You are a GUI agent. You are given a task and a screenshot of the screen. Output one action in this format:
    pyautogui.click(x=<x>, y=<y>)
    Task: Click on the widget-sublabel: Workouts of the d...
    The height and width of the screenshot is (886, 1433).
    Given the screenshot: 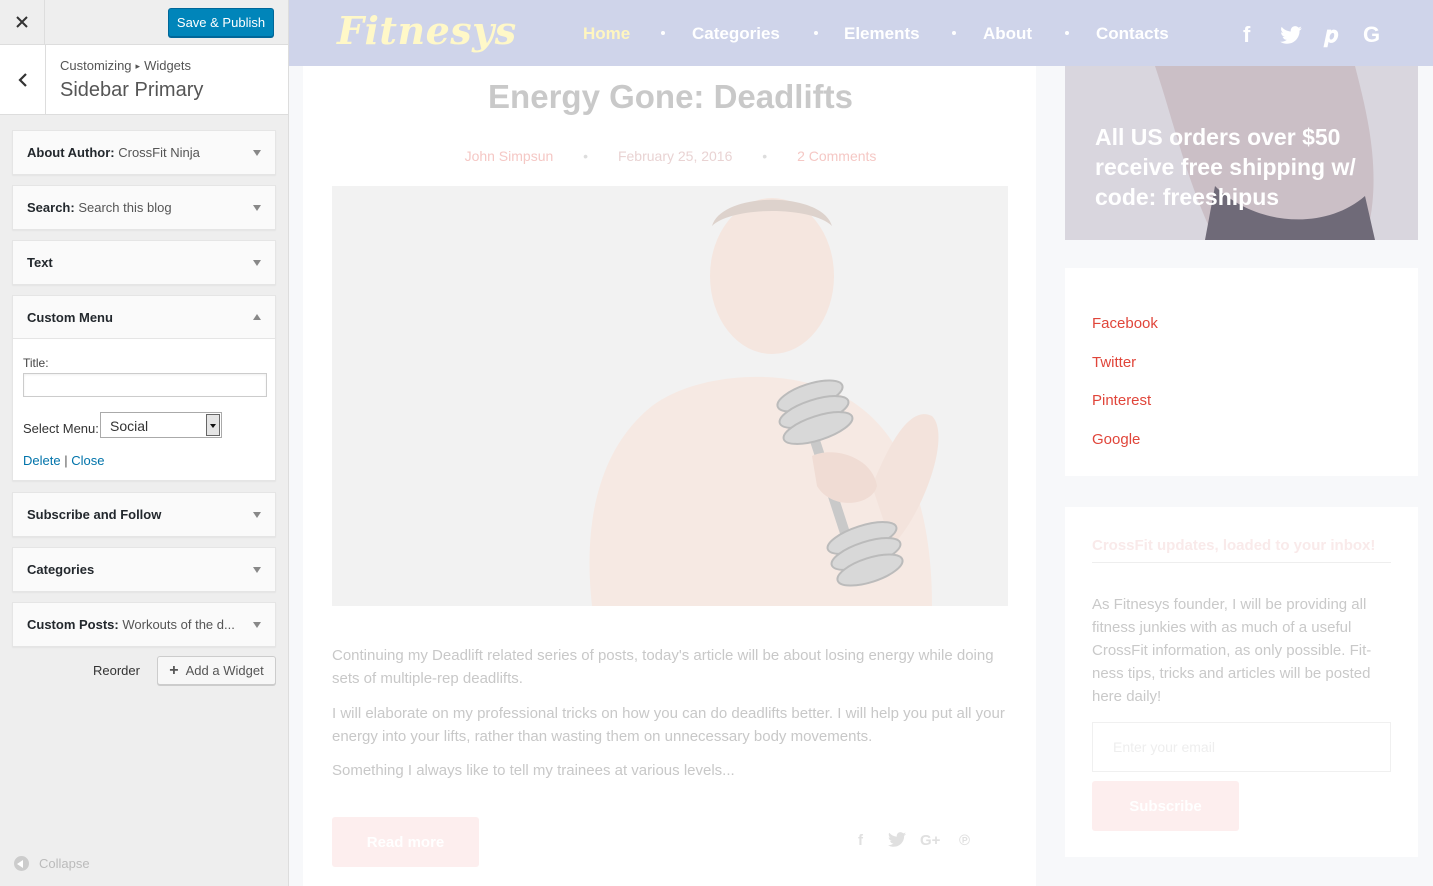 What is the action you would take?
    pyautogui.click(x=178, y=624)
    